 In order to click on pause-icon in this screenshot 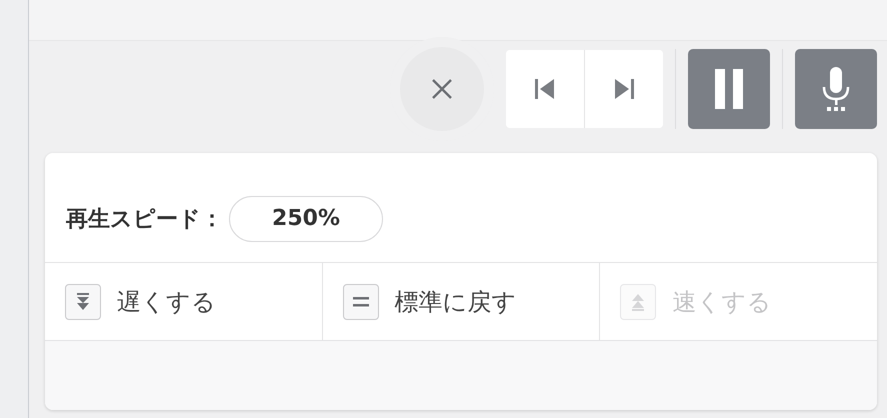, I will do `click(729, 88)`.